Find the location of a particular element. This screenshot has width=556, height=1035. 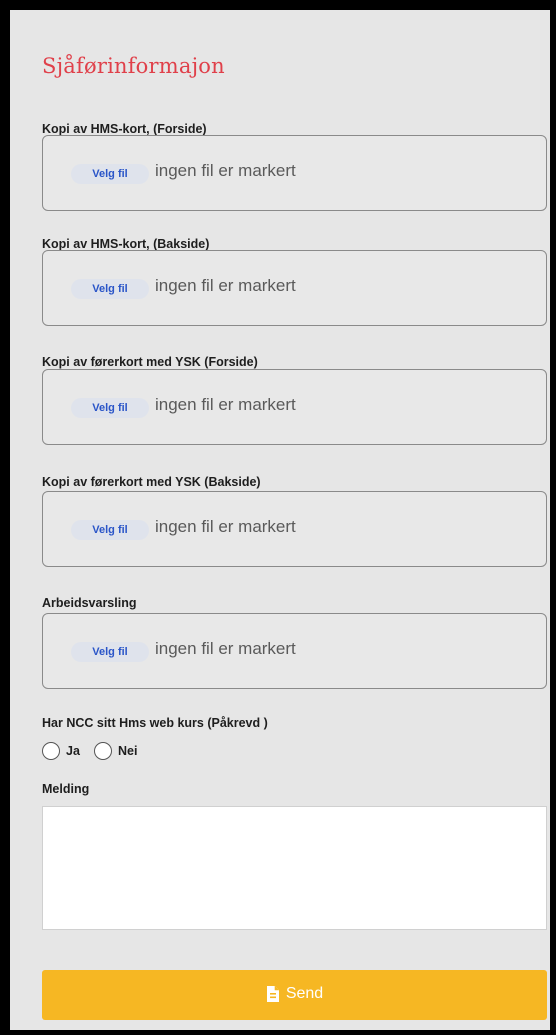

message-label: Melding is located at coordinates (66, 789).